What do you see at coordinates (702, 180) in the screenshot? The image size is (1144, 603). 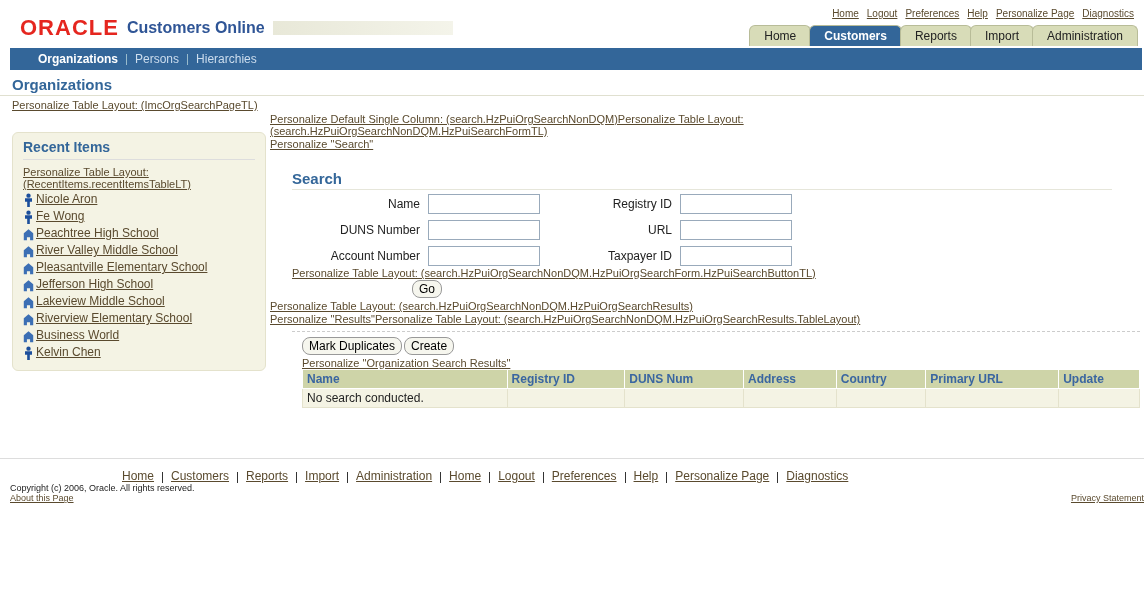 I see `section-title: Search` at bounding box center [702, 180].